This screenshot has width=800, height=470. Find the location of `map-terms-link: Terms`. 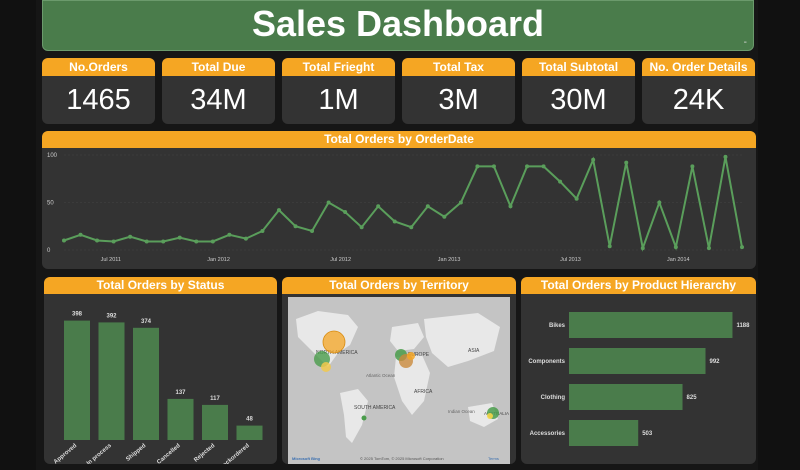

map-terms-link: Terms is located at coordinates (493, 458).